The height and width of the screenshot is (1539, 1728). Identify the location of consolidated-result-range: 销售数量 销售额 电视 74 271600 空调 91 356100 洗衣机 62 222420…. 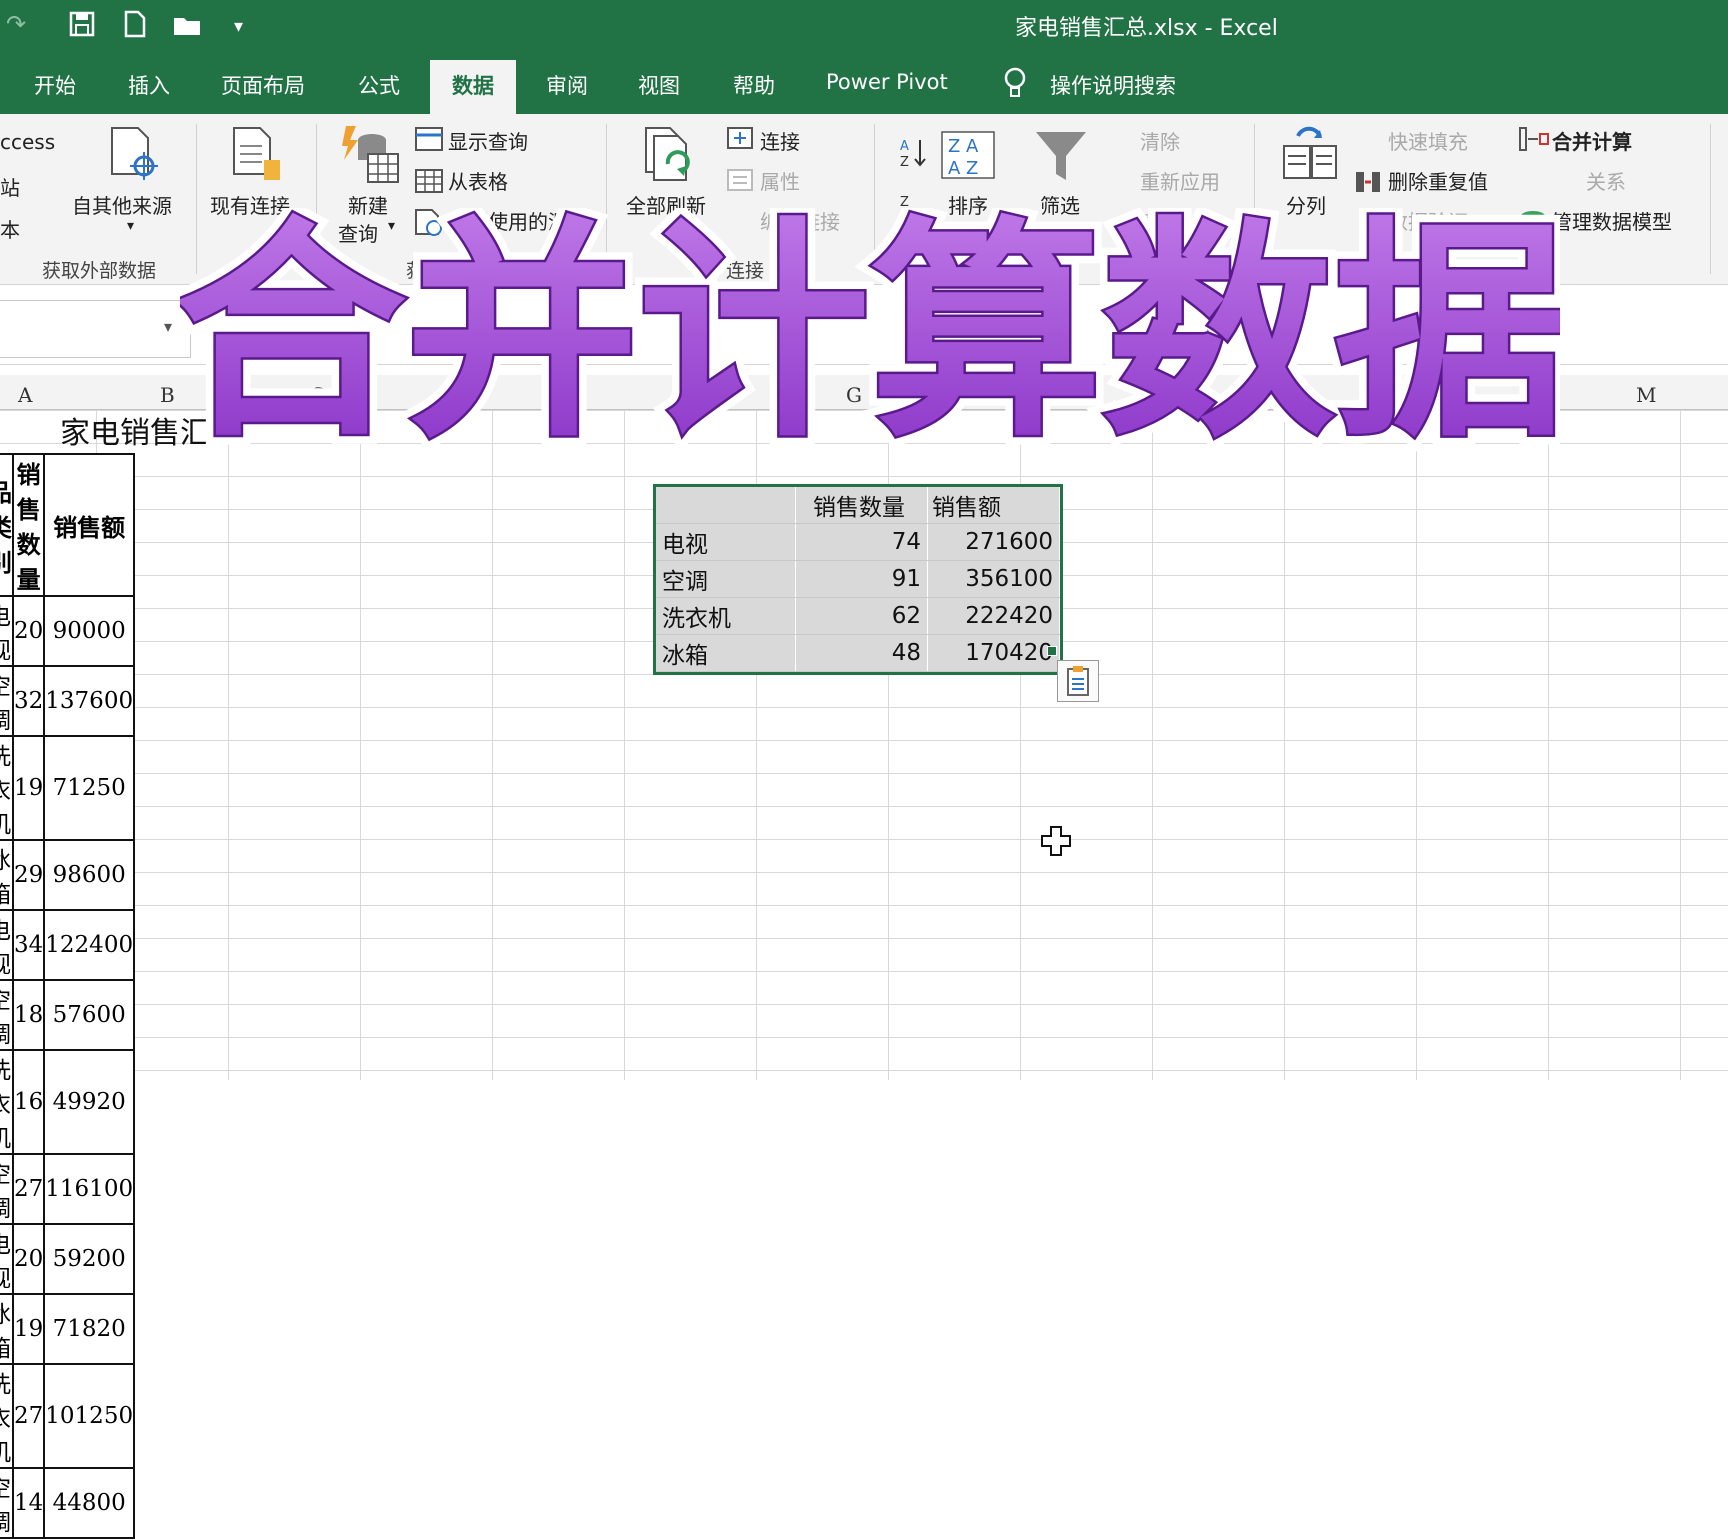
(858, 579).